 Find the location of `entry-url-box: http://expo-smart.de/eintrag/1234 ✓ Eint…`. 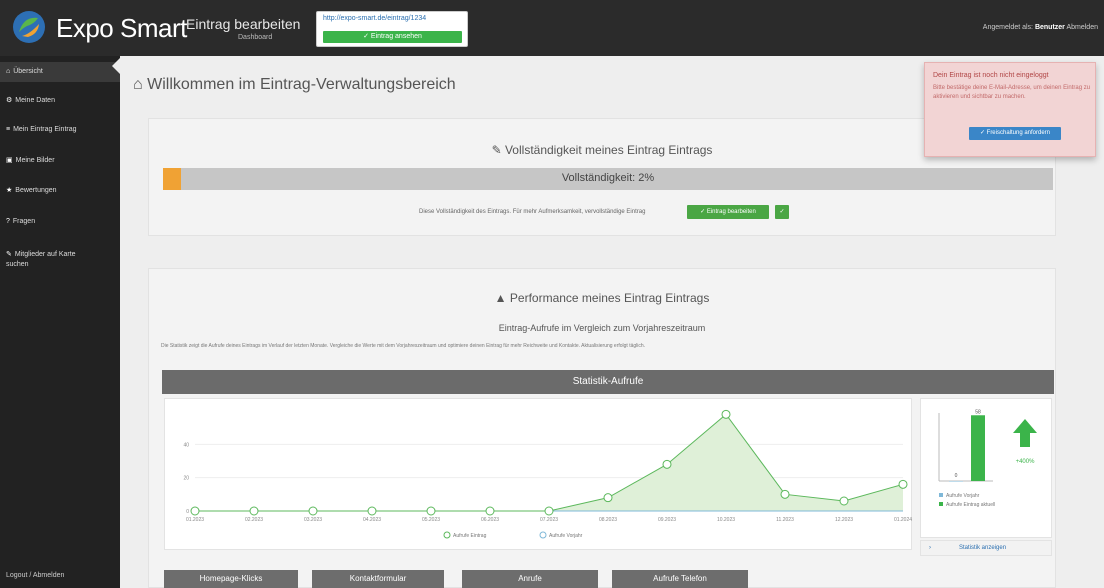

entry-url-box: http://expo-smart.de/eintrag/1234 ✓ Eint… is located at coordinates (392, 29).